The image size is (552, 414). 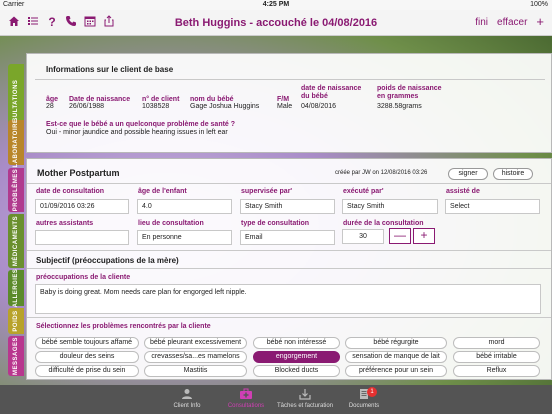 I want to click on consultation-date-field: 01/09/2016 03:26, so click(x=82, y=206).